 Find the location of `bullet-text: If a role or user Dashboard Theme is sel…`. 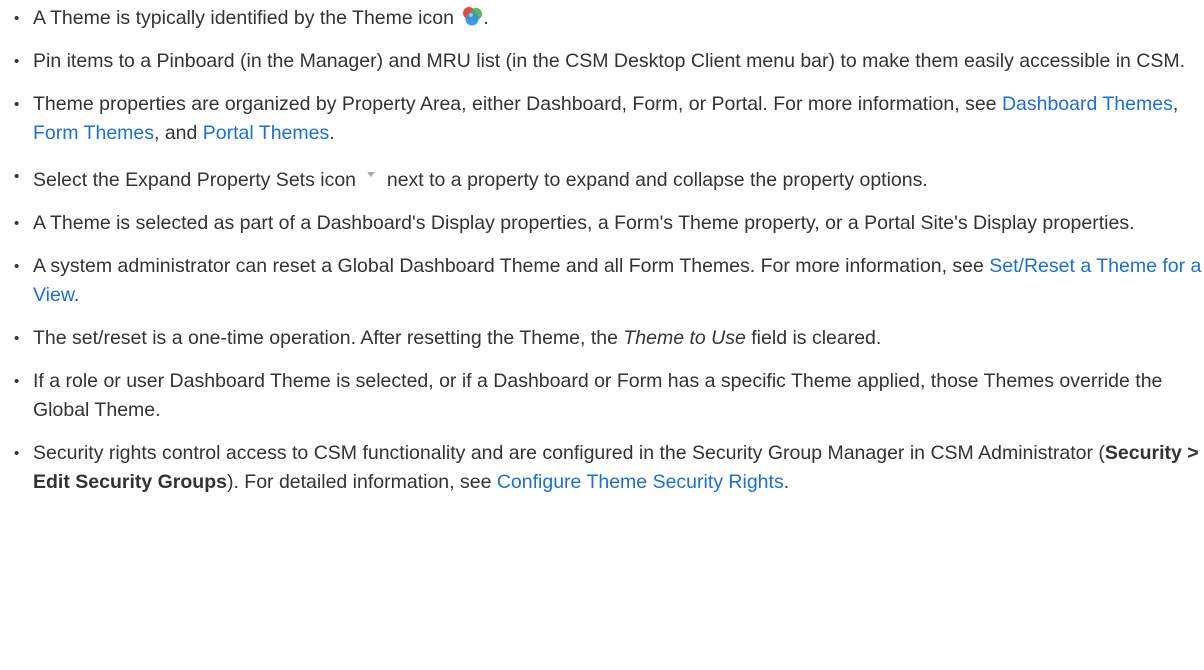

bullet-text: If a role or user Dashboard Theme is sel… is located at coordinates (598, 395).